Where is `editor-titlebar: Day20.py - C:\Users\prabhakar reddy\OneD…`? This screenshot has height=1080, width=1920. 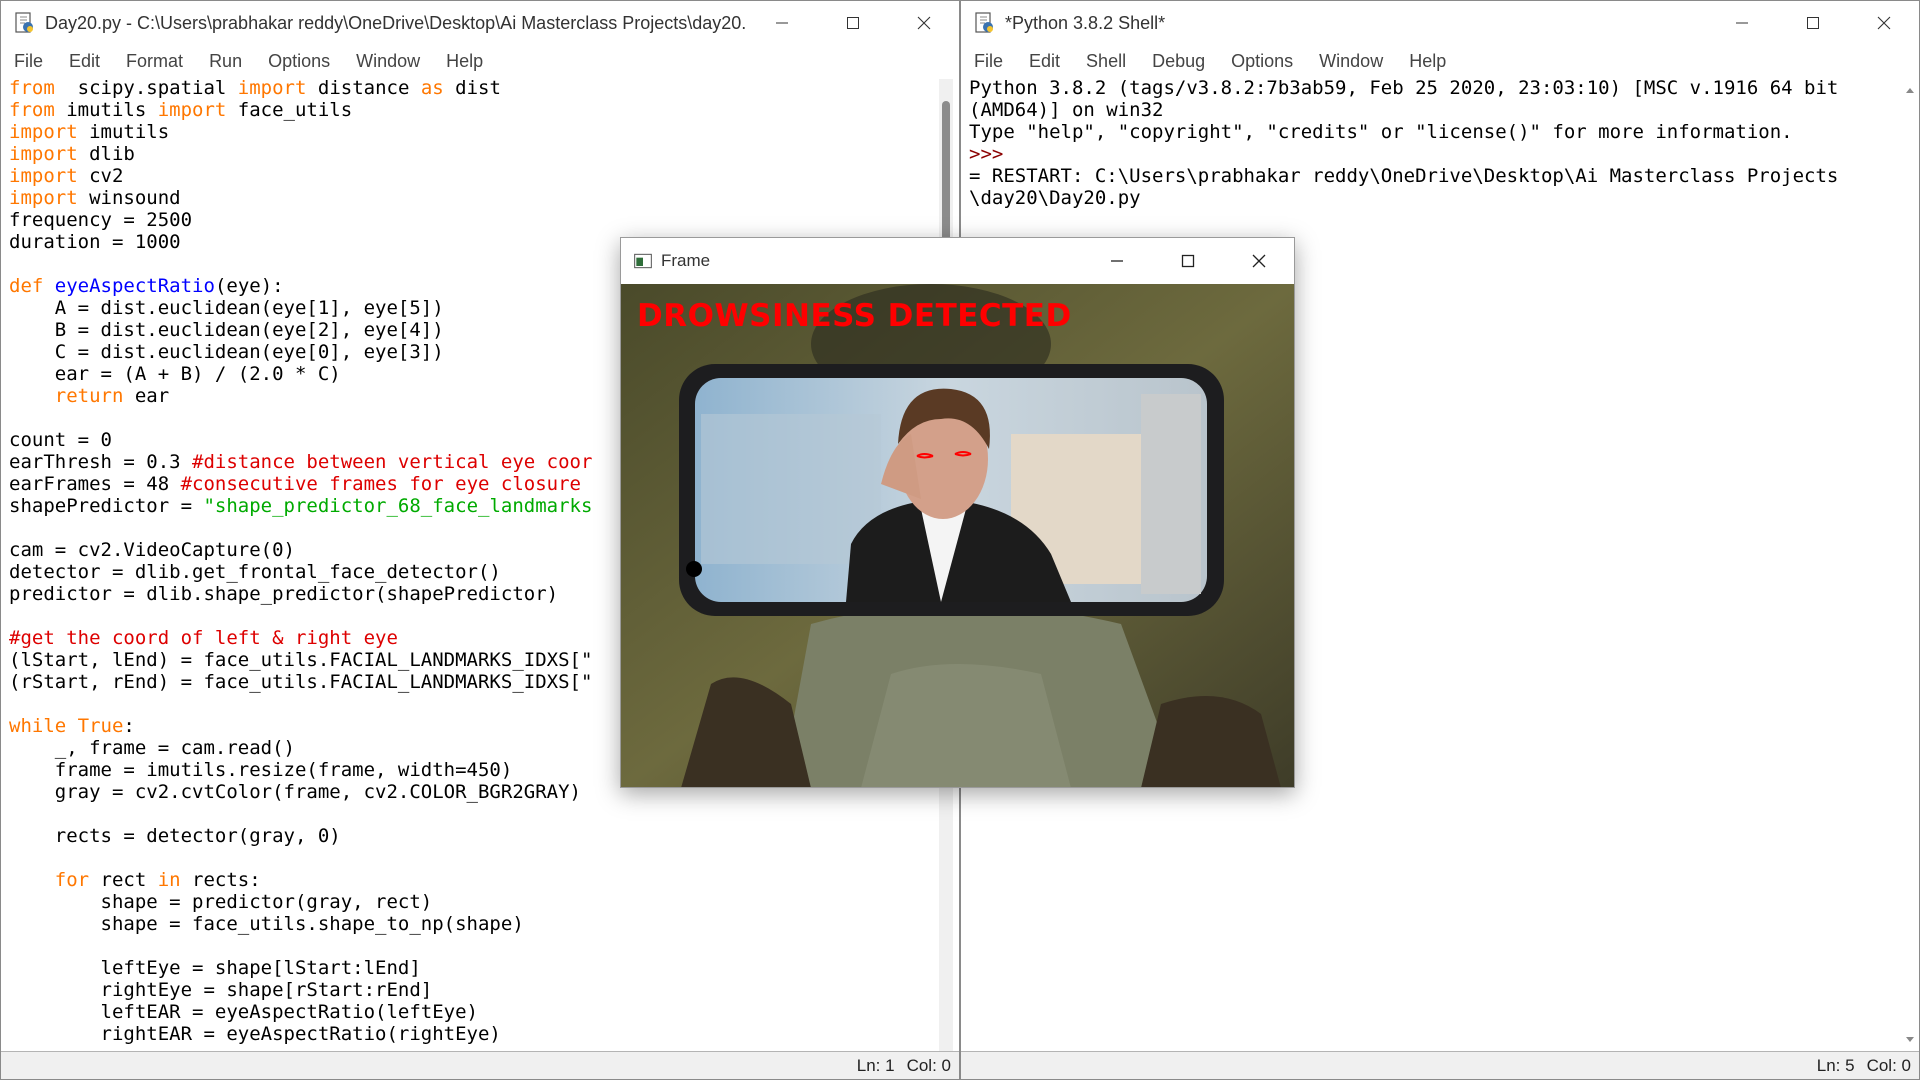
editor-titlebar: Day20.py - C:\Users\prabhakar reddy\OneD… is located at coordinates (480, 23).